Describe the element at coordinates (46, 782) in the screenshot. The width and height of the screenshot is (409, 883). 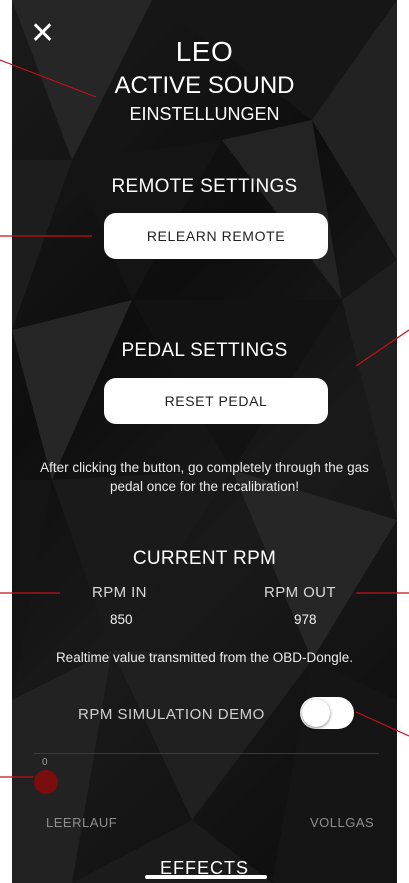
I see `throttle-slider-thumb` at that location.